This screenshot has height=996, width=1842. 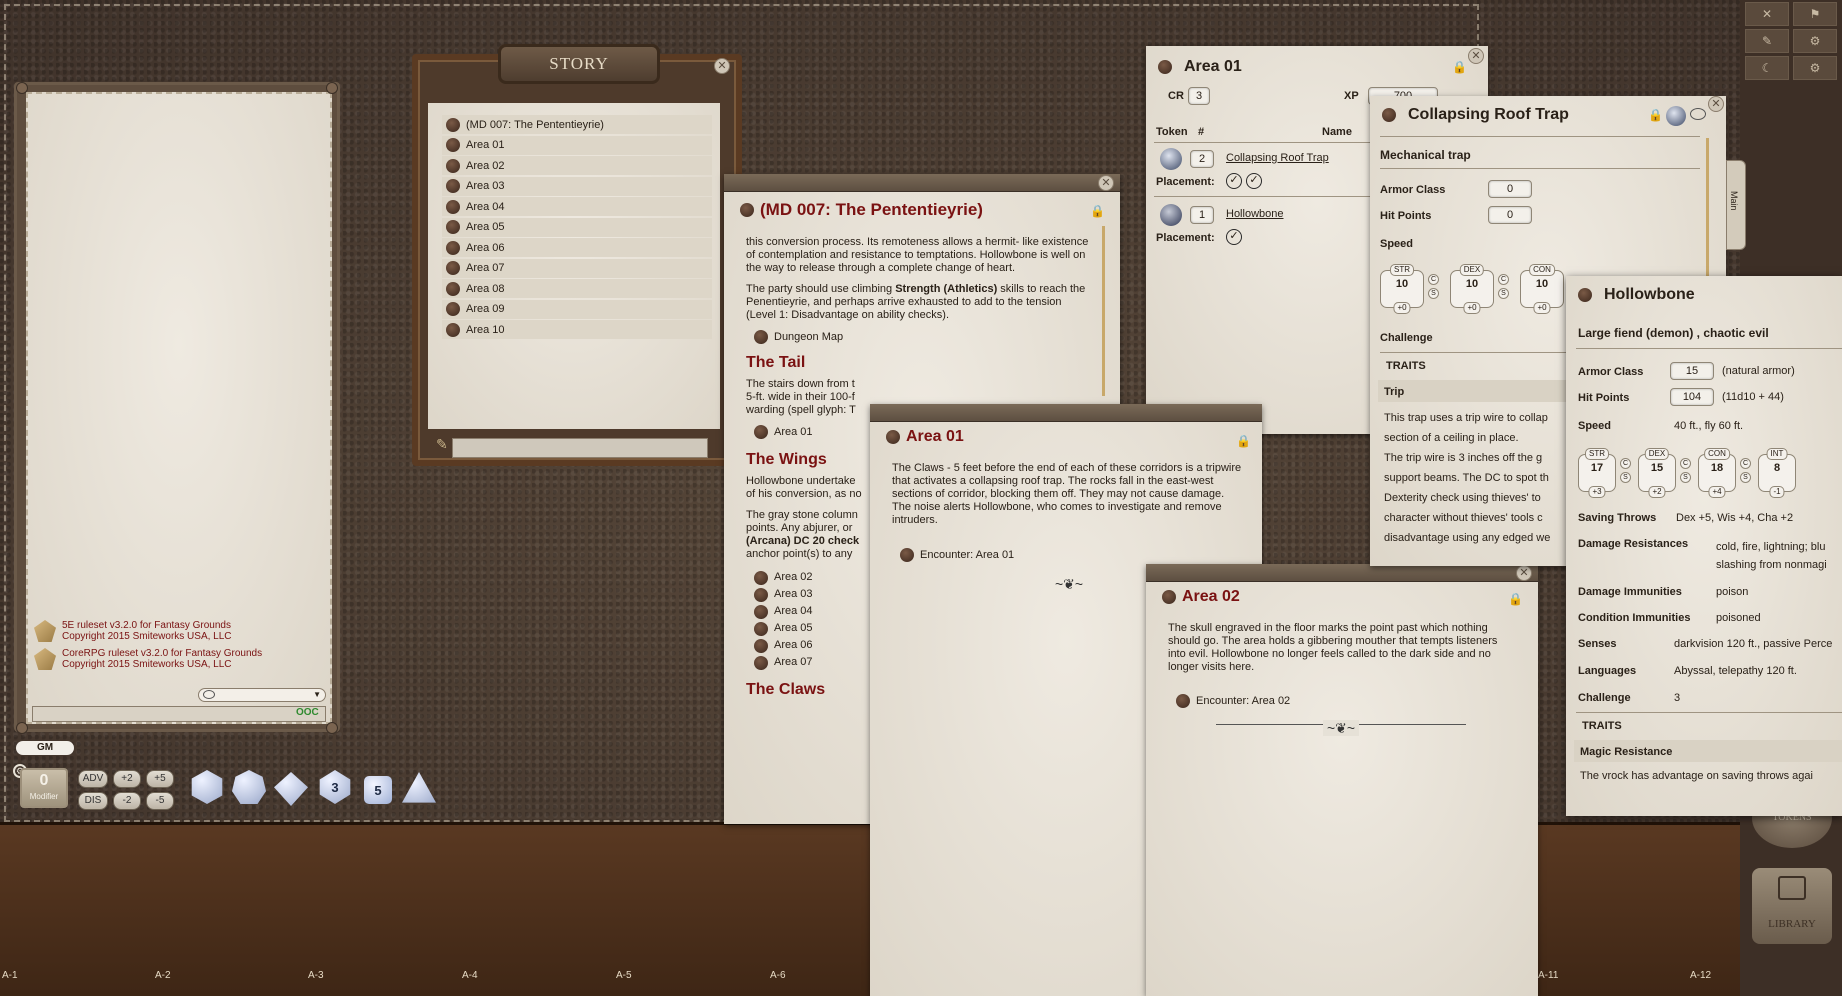 I want to click on adv-button: ADV, so click(x=93, y=779).